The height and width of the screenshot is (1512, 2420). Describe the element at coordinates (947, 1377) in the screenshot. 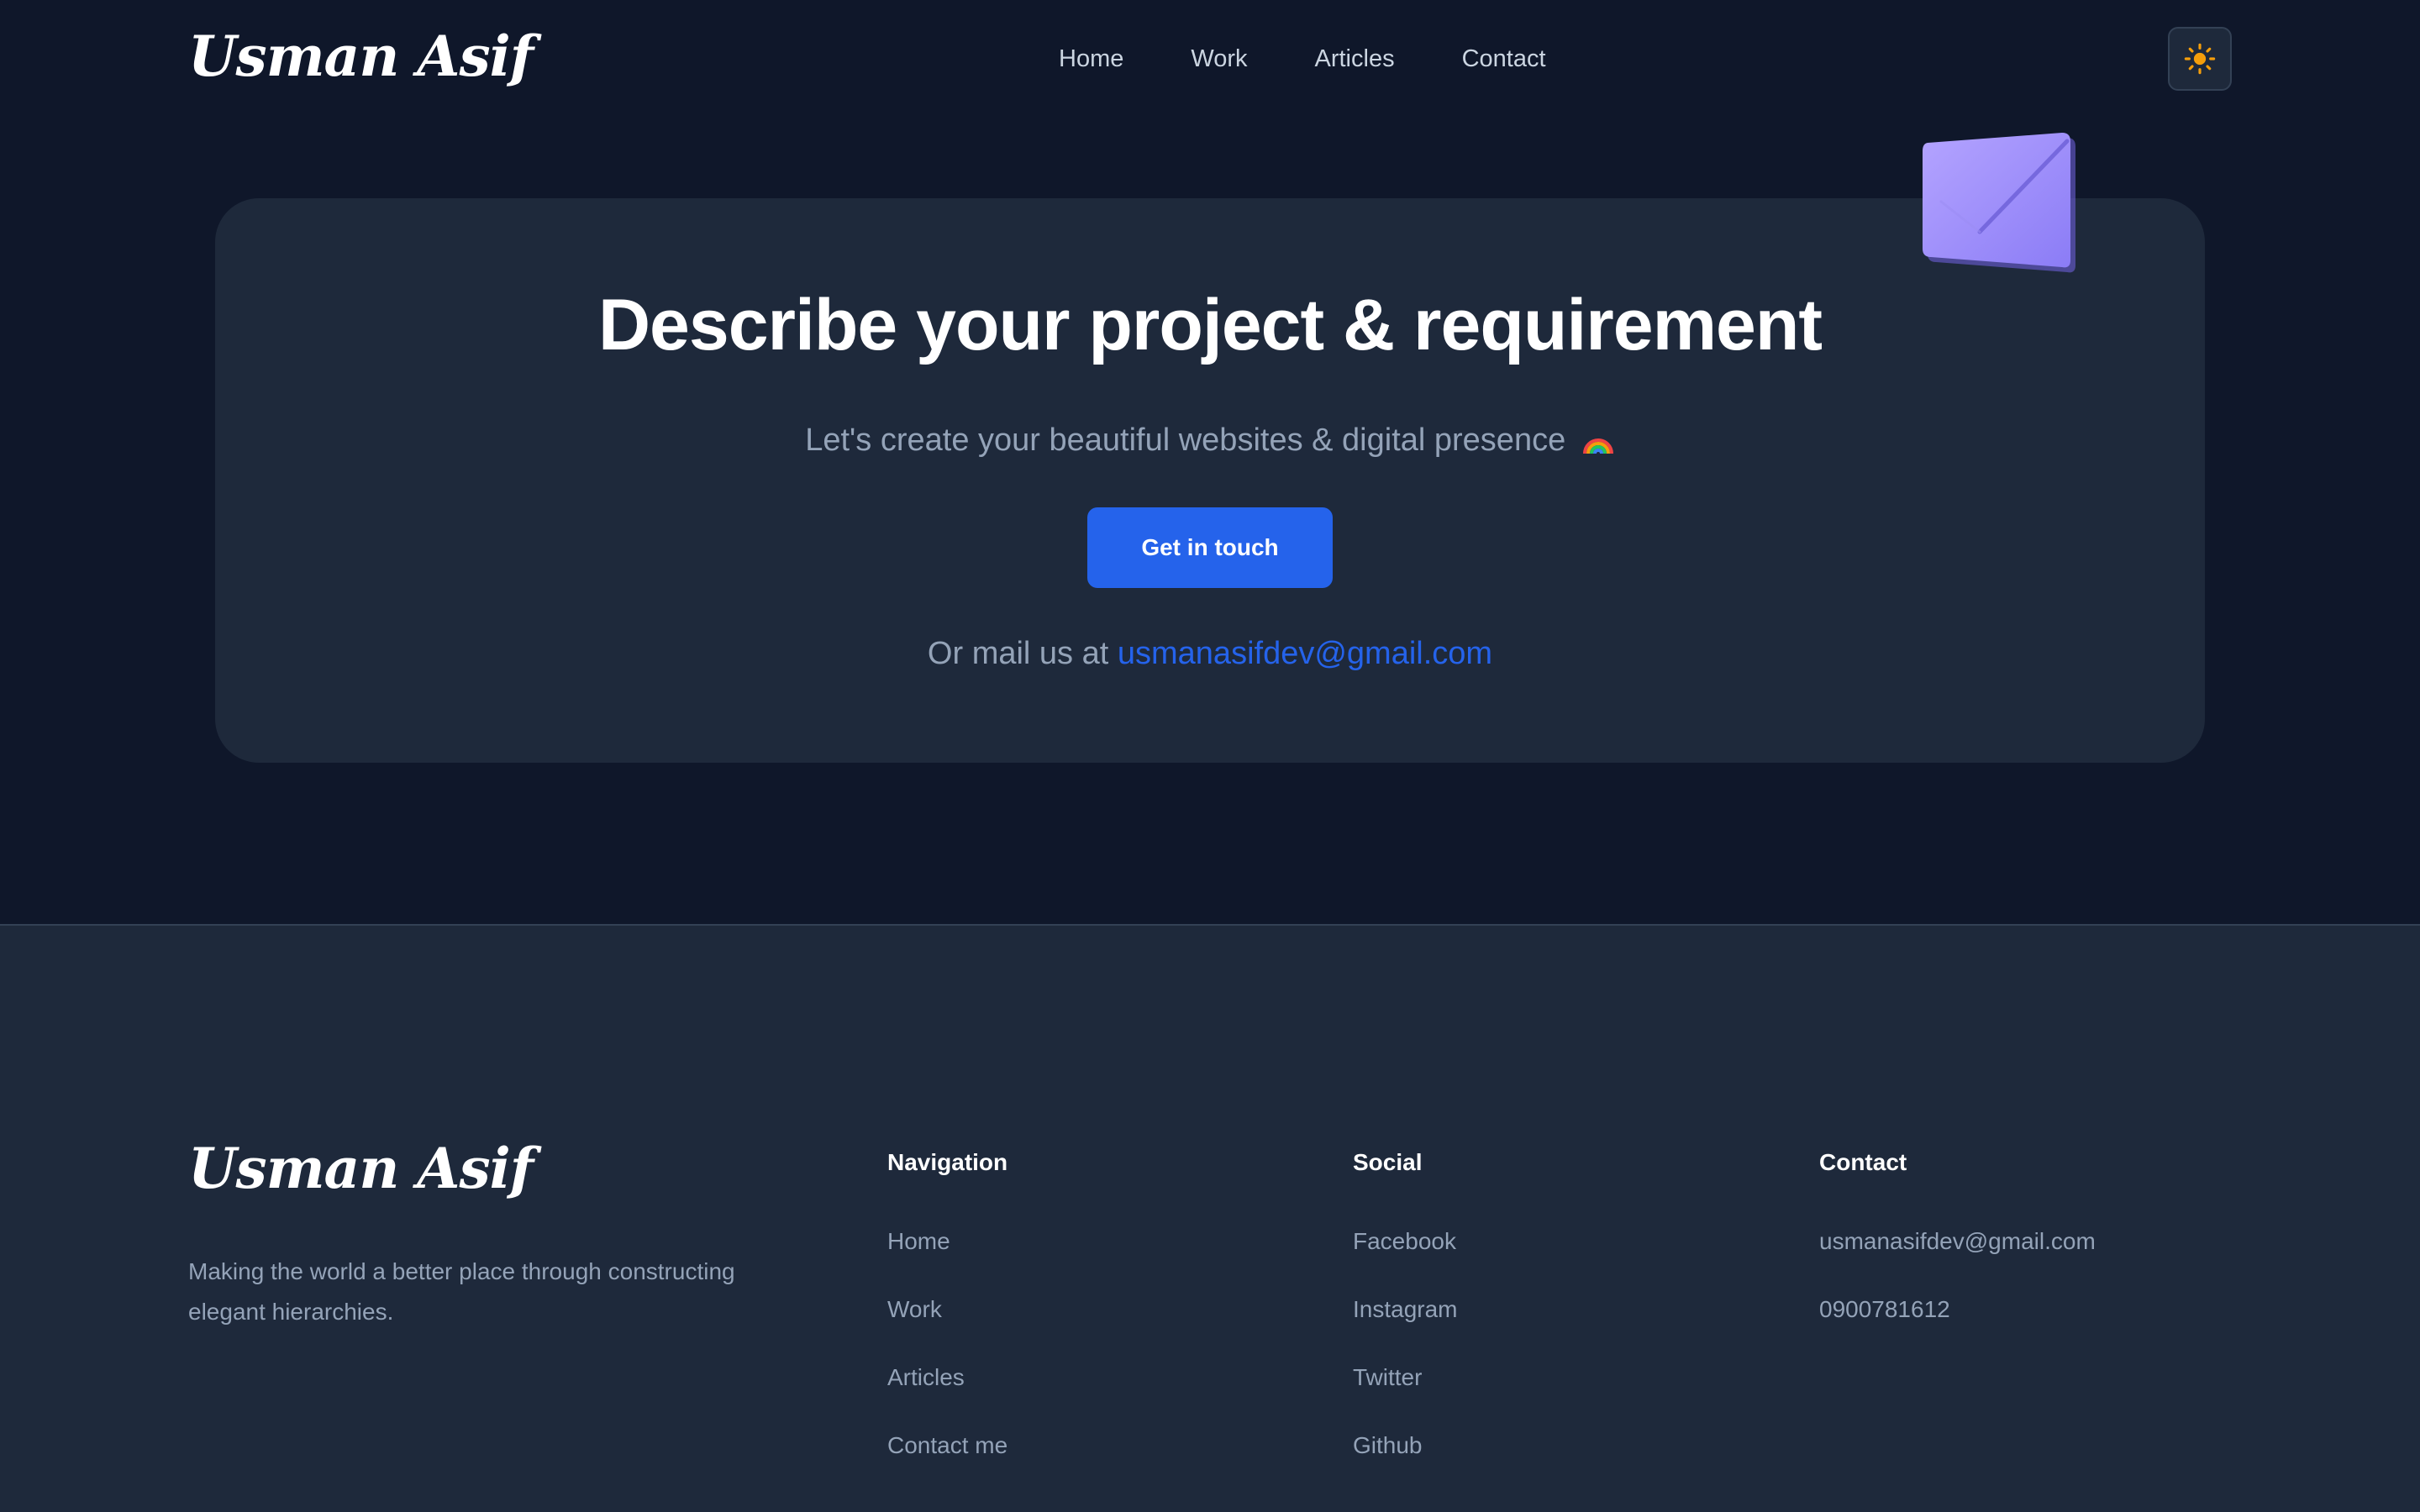

I see `footer-link-articles: Articles` at that location.